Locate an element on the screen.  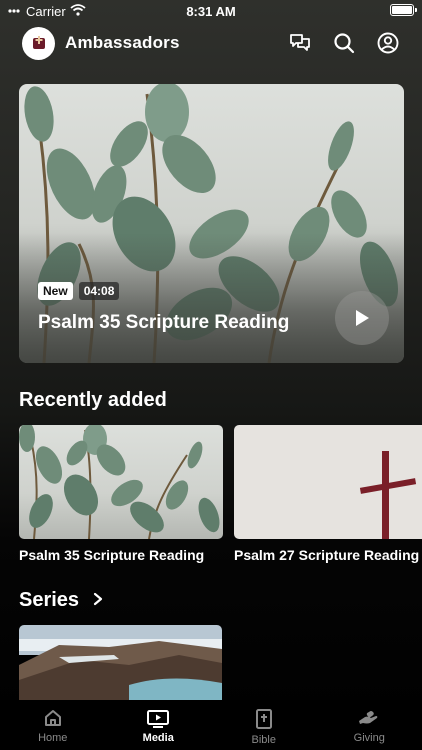
giving-icon is located at coordinates (368, 717).